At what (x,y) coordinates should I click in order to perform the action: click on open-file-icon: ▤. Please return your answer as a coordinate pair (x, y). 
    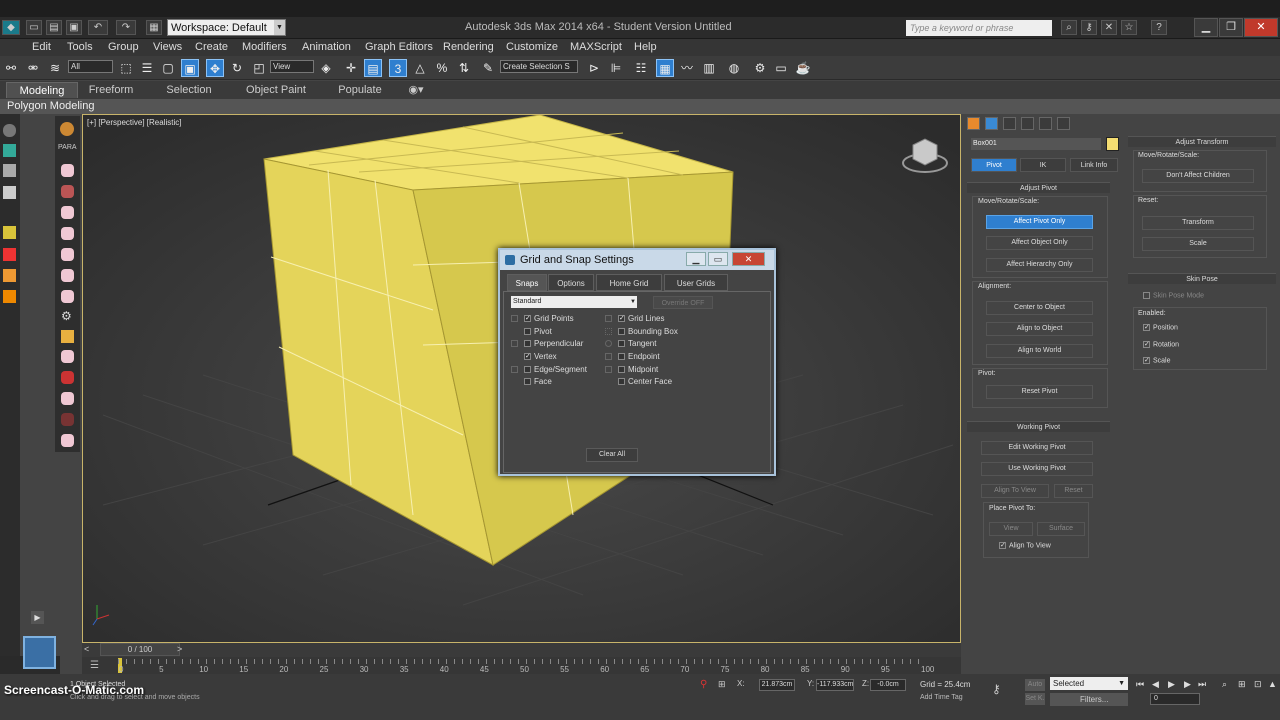
    Looking at the image, I should click on (54, 27).